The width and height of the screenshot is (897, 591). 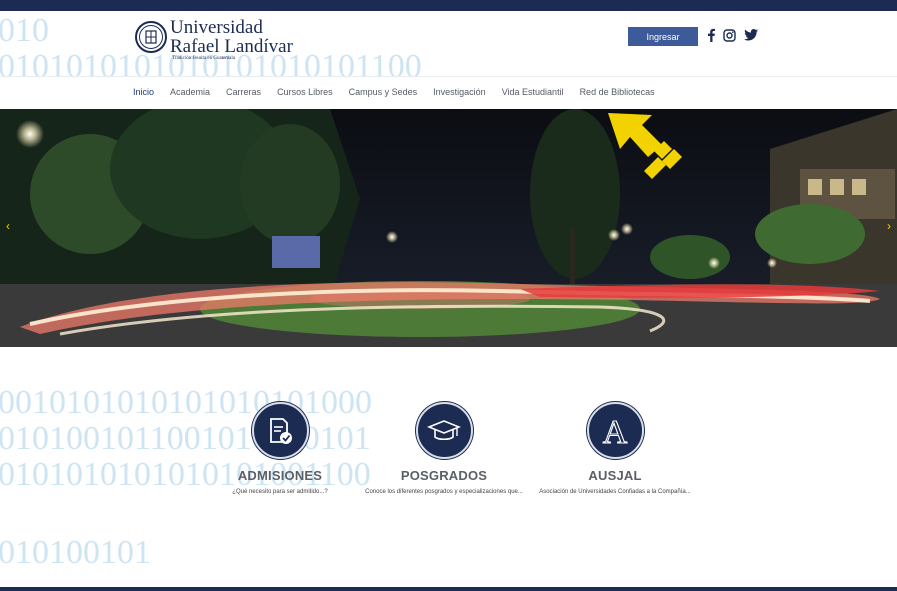 I want to click on annotation-arrow-icon, so click(x=645, y=146).